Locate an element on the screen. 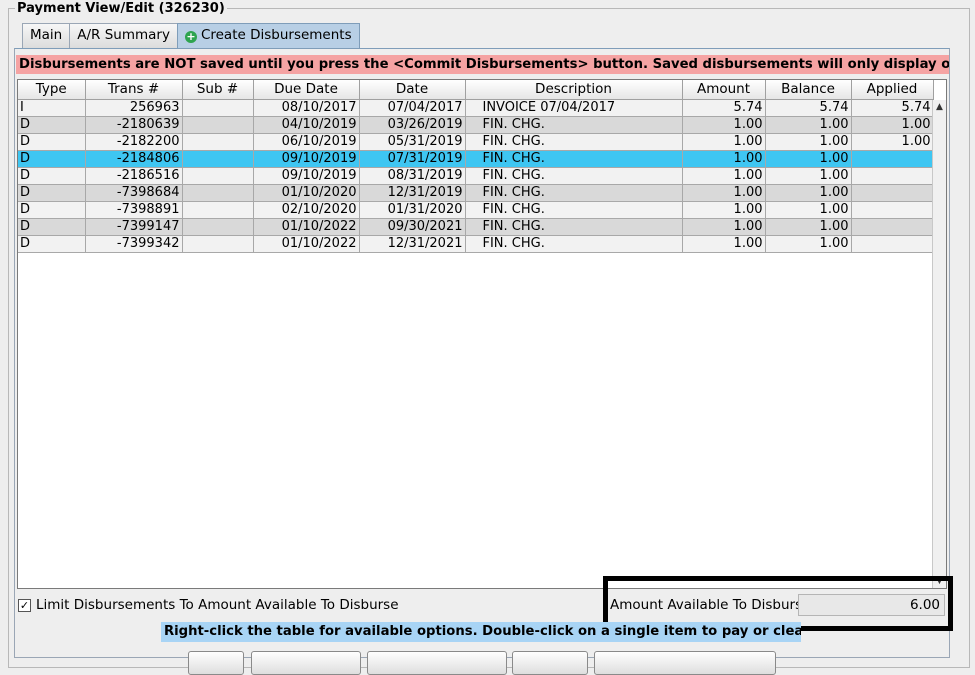 This screenshot has width=975, height=675. col-header-trans: Trans # is located at coordinates (134, 90).